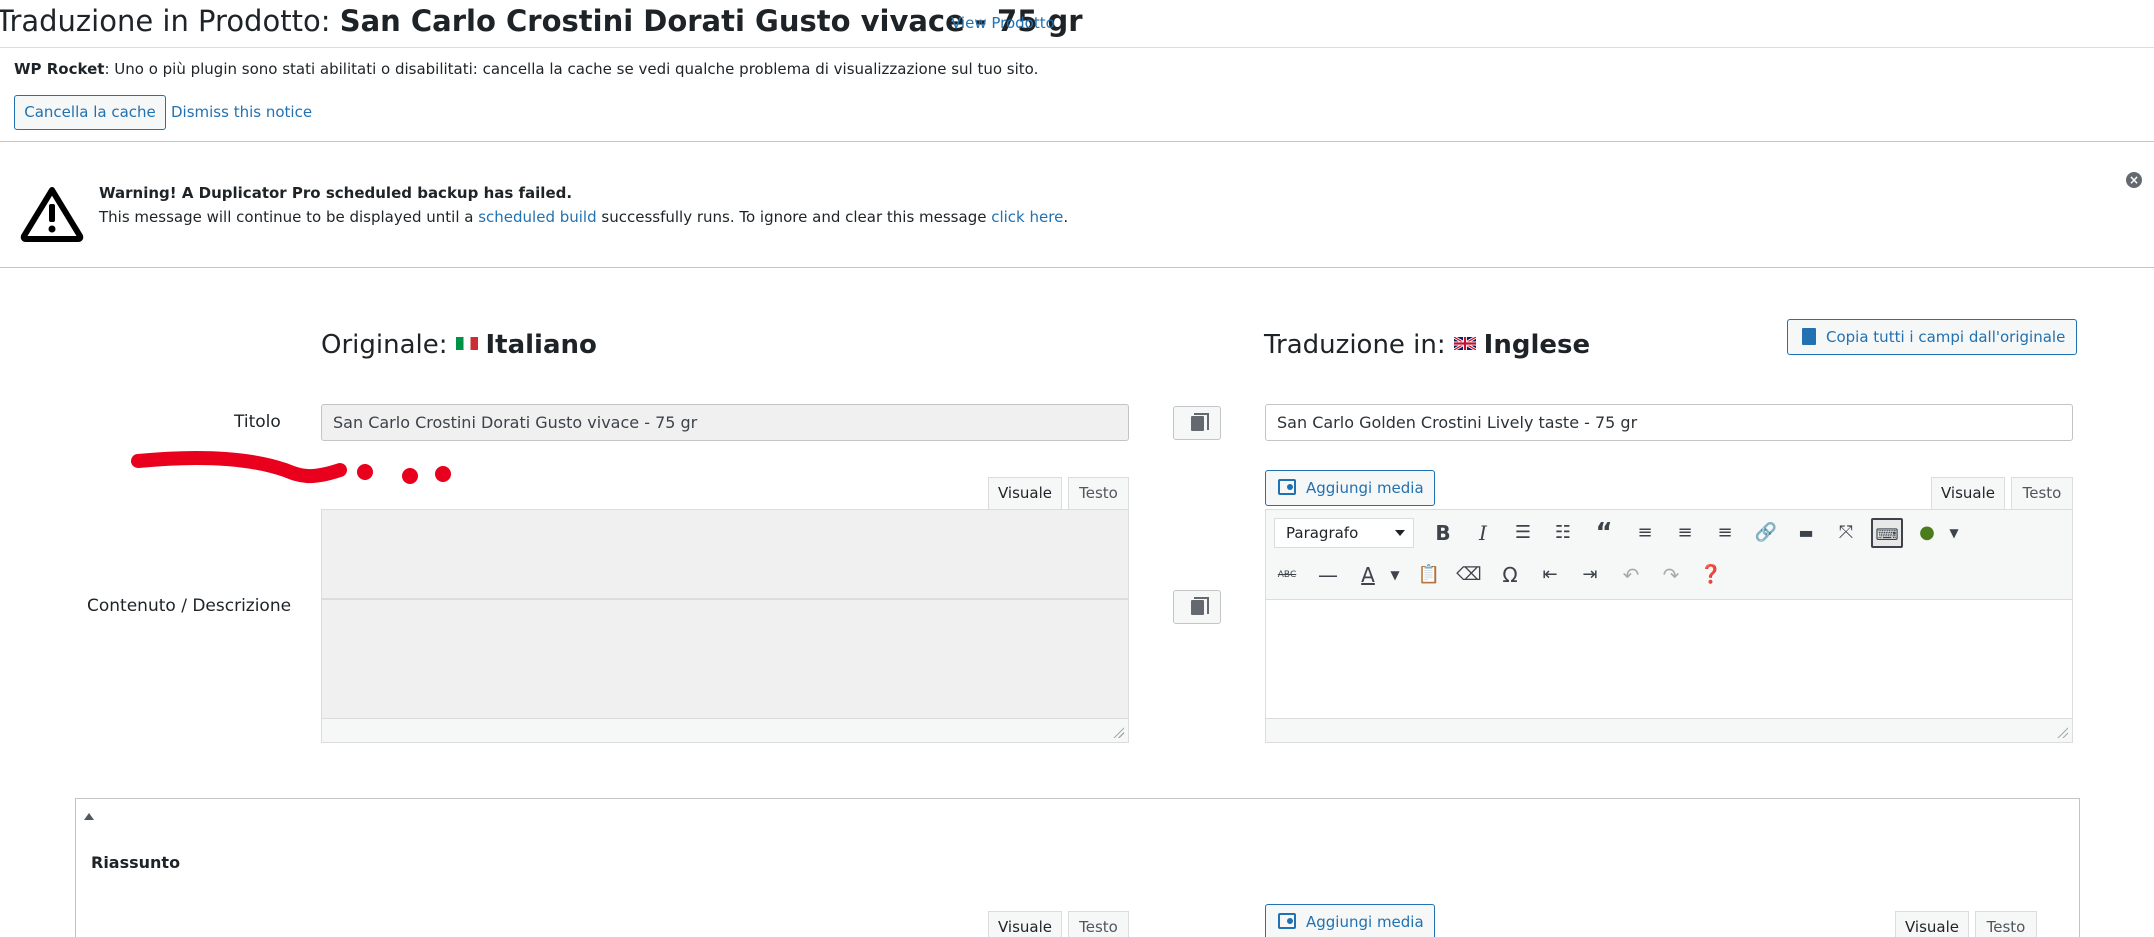  I want to click on translation-heading-prefix: Traduzione in:, so click(1355, 345).